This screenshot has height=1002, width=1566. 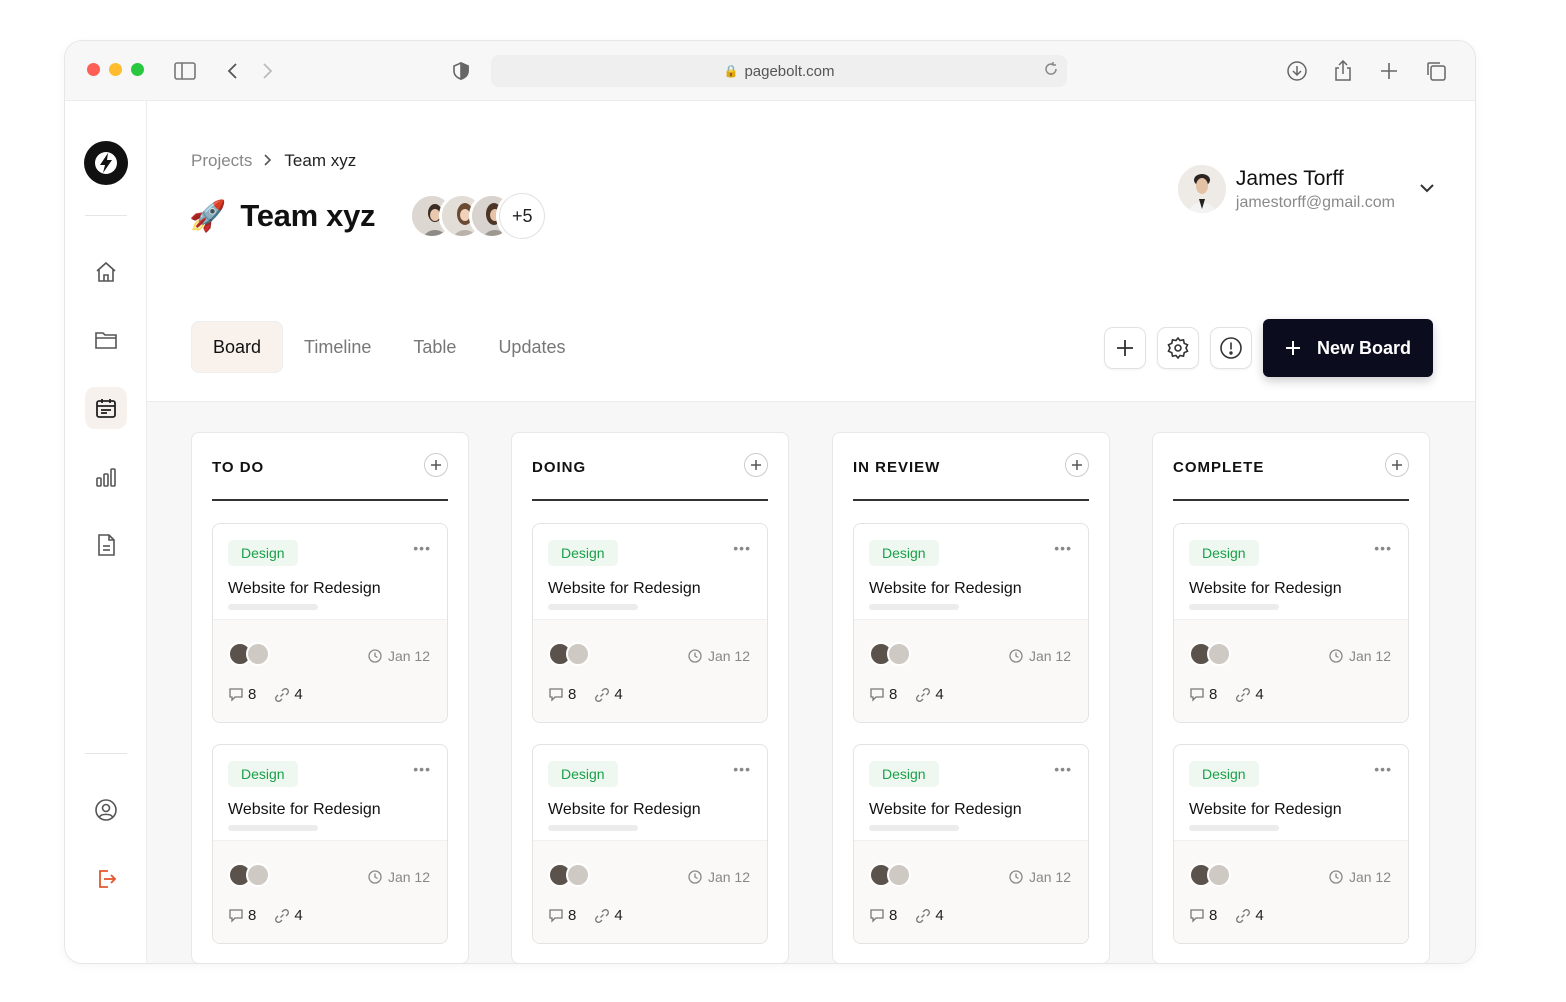 What do you see at coordinates (477, 216) in the screenshot?
I see `team-avatars: +5` at bounding box center [477, 216].